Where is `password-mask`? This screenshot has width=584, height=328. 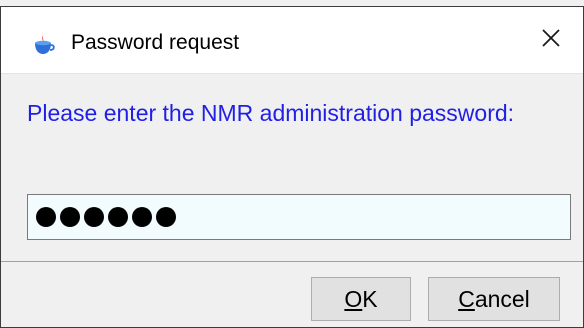 password-mask is located at coordinates (106, 217).